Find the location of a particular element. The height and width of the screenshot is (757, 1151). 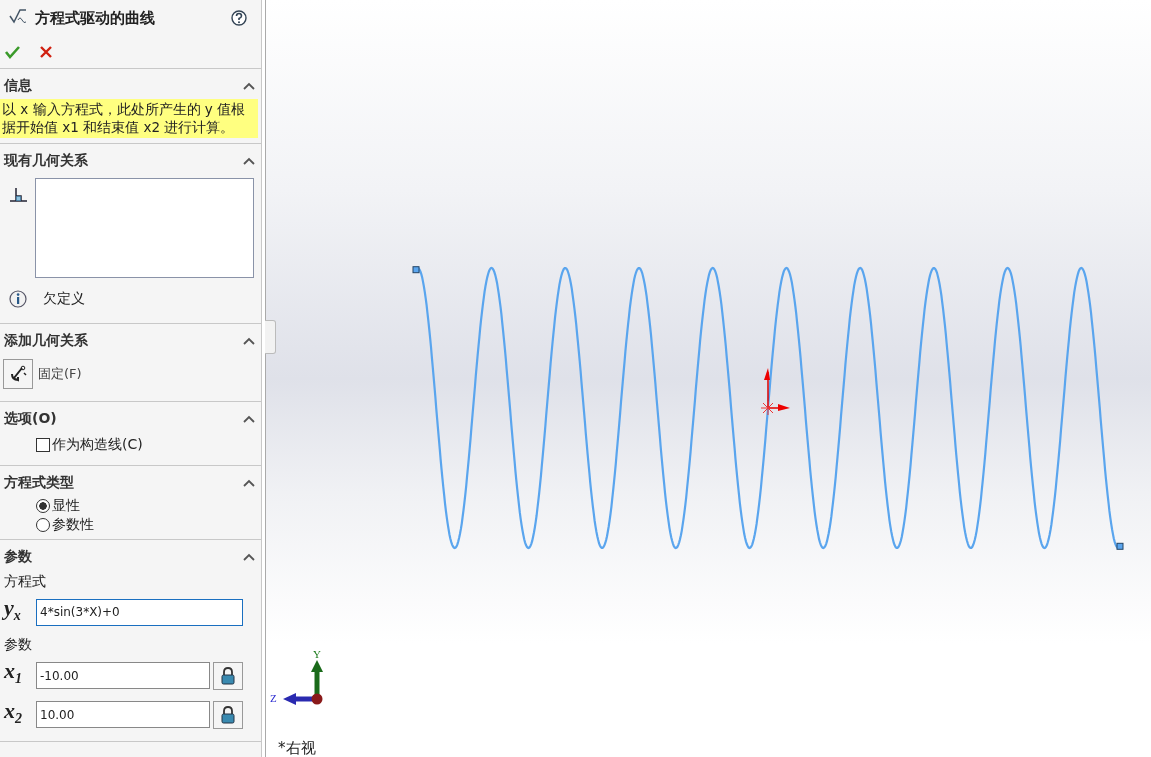

axis-label: Z is located at coordinates (273, 698).